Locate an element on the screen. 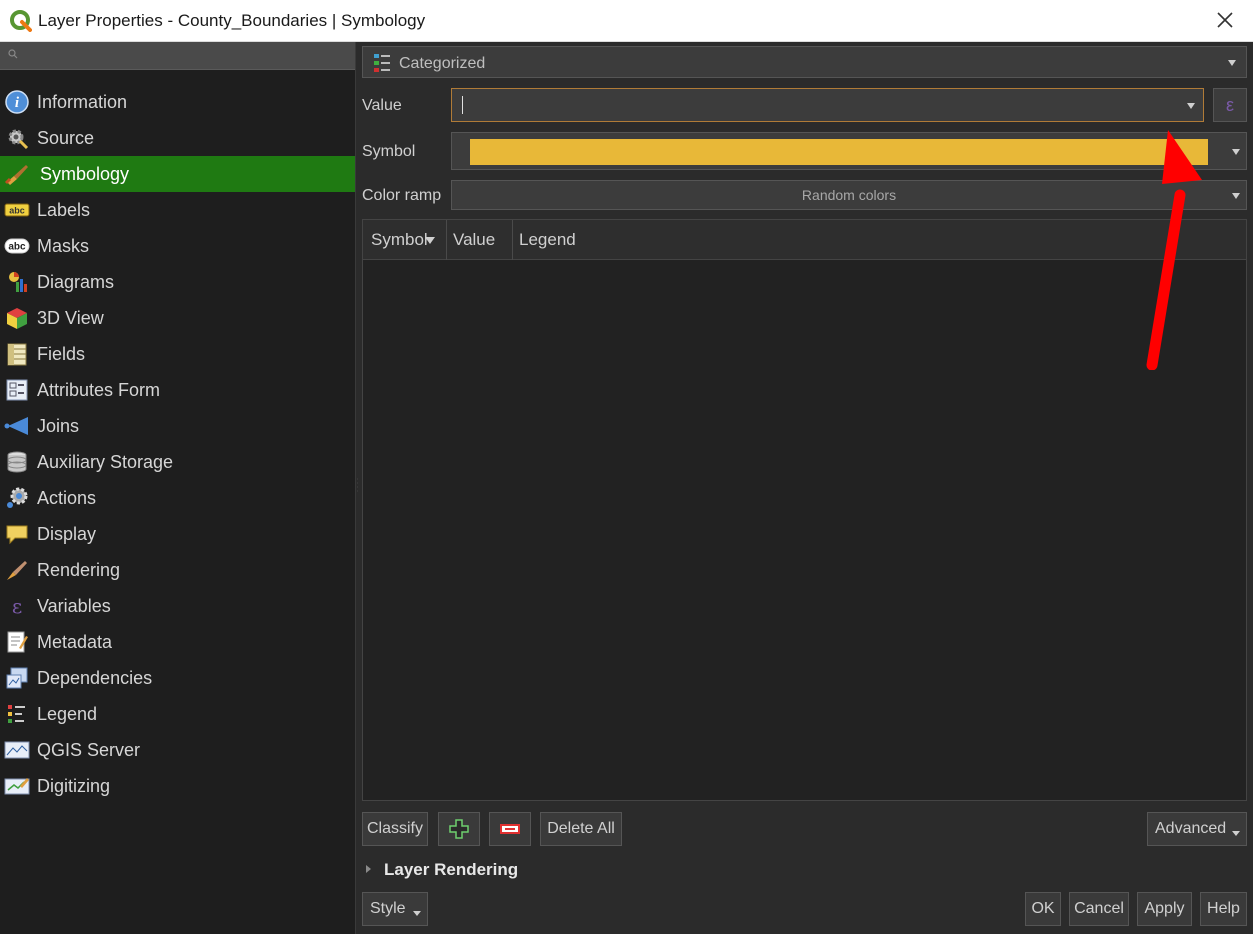  minus-icon is located at coordinates (510, 829).